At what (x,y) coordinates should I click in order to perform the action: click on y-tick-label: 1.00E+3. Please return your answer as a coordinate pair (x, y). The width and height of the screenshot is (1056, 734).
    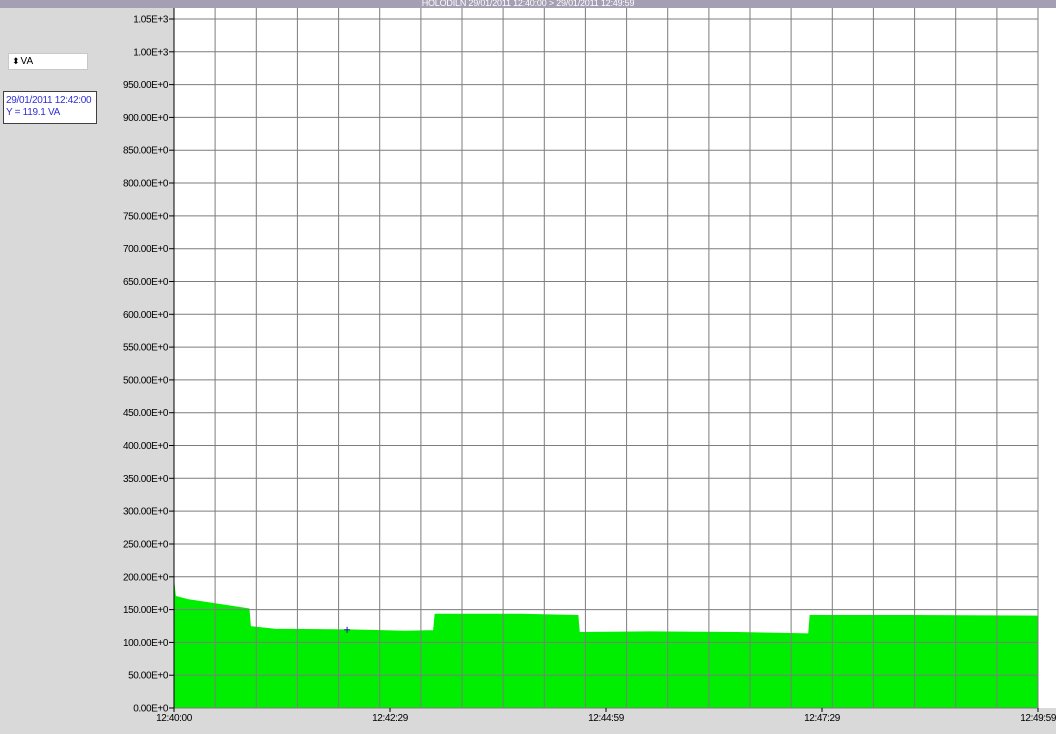
    Looking at the image, I should click on (151, 52).